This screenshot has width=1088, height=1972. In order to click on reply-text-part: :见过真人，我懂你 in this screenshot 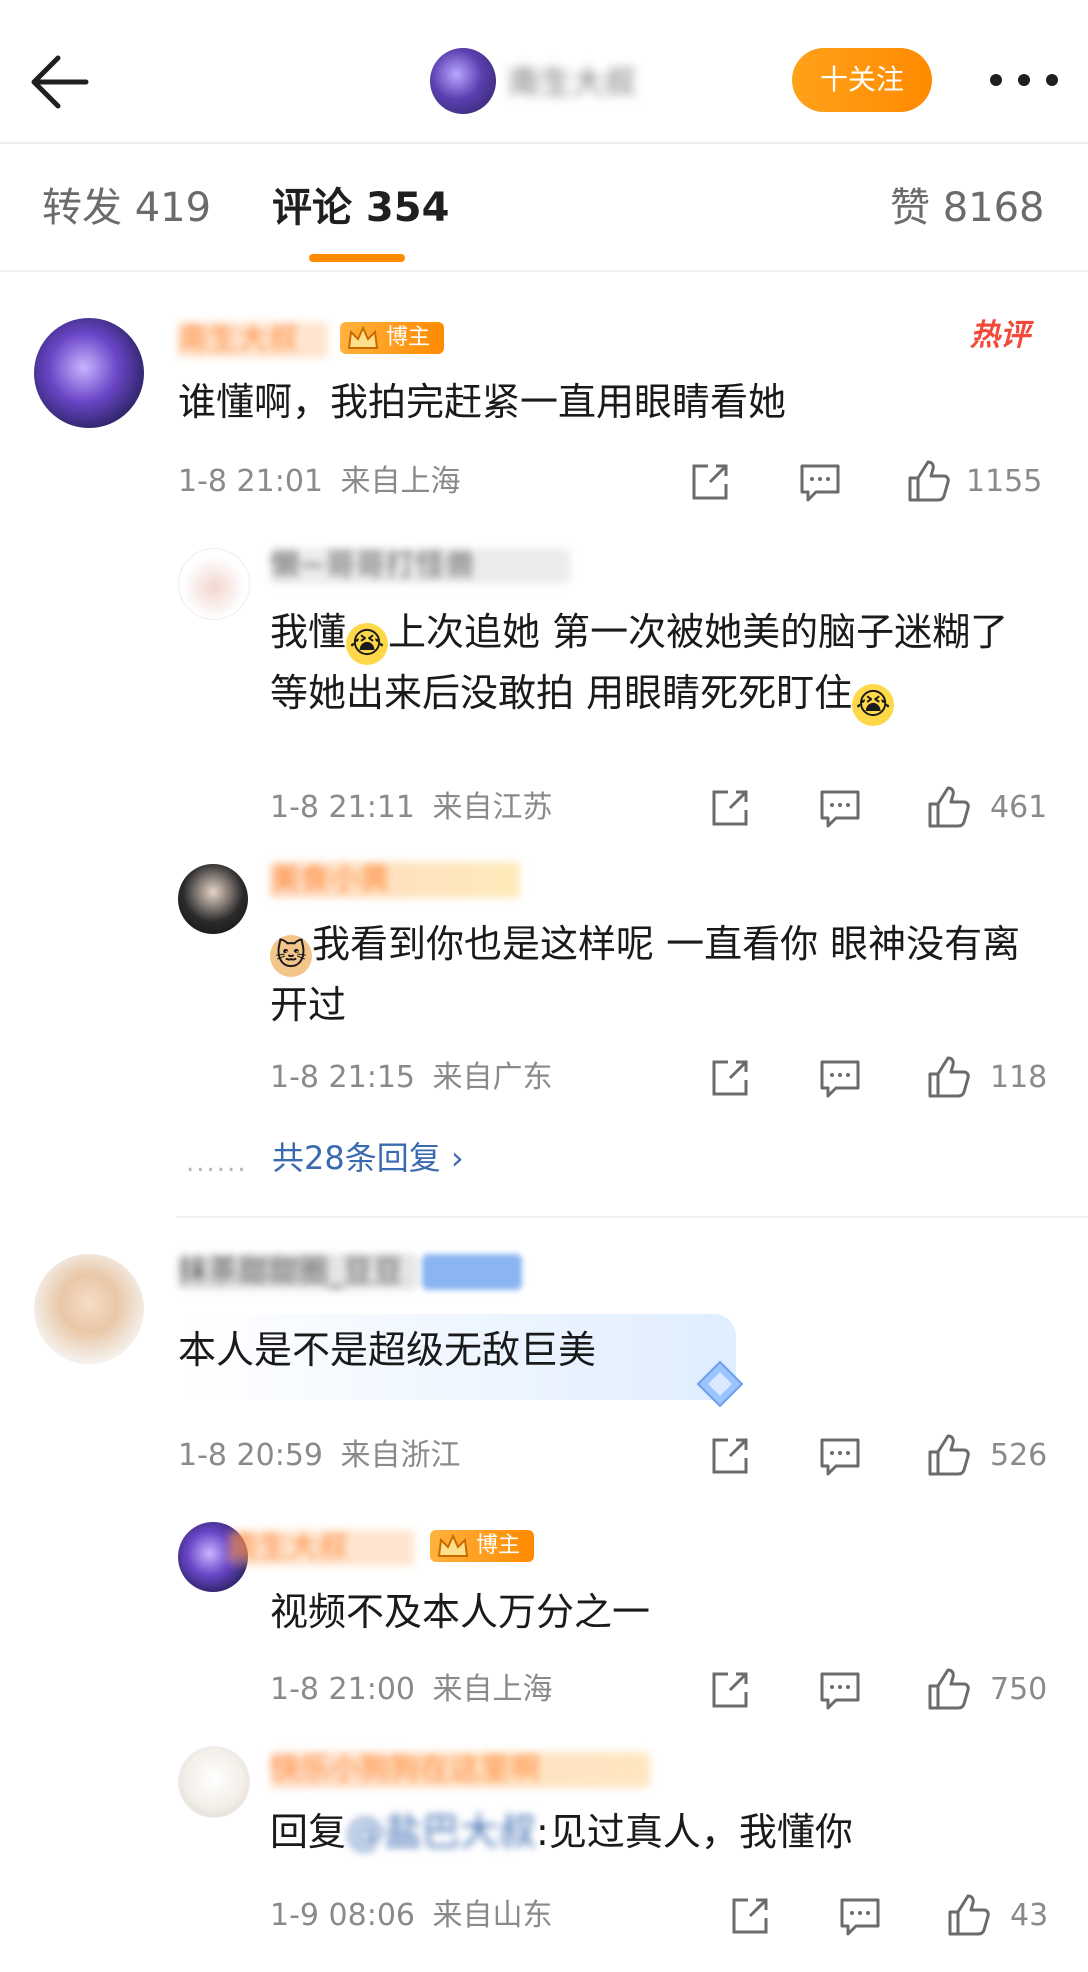, I will do `click(694, 1832)`.